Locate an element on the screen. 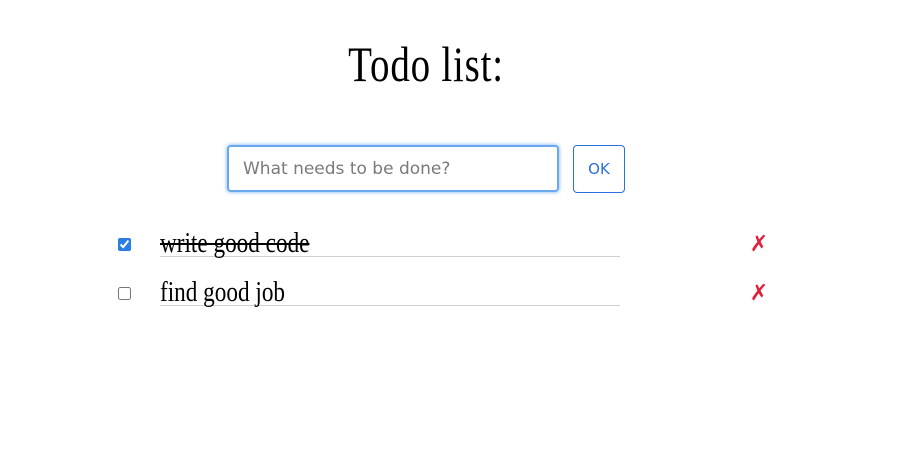  todo-text: write good code is located at coordinates (390, 242).